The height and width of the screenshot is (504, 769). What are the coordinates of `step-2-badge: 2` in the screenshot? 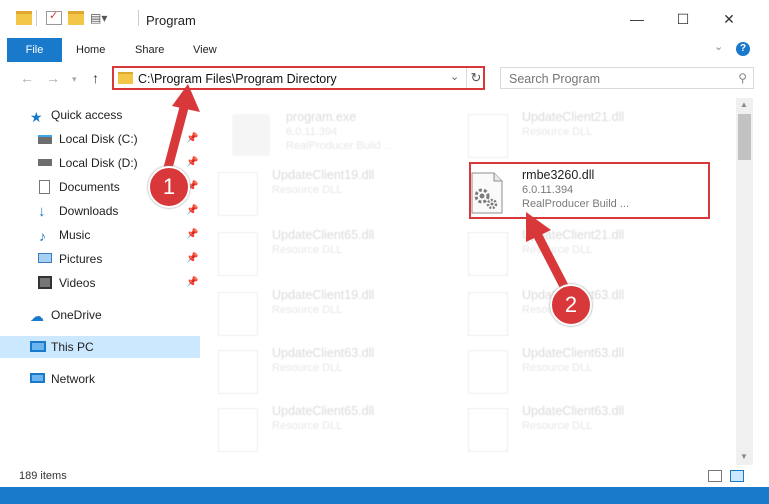 It's located at (571, 305).